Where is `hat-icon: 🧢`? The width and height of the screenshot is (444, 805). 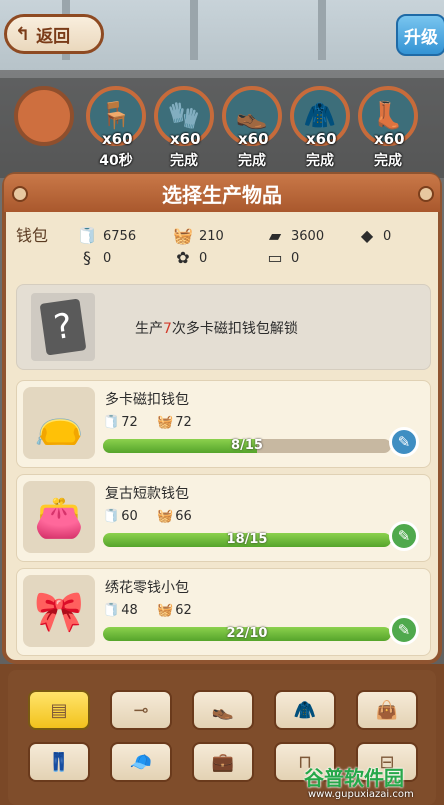
hat-icon: 🧢 is located at coordinates (141, 762).